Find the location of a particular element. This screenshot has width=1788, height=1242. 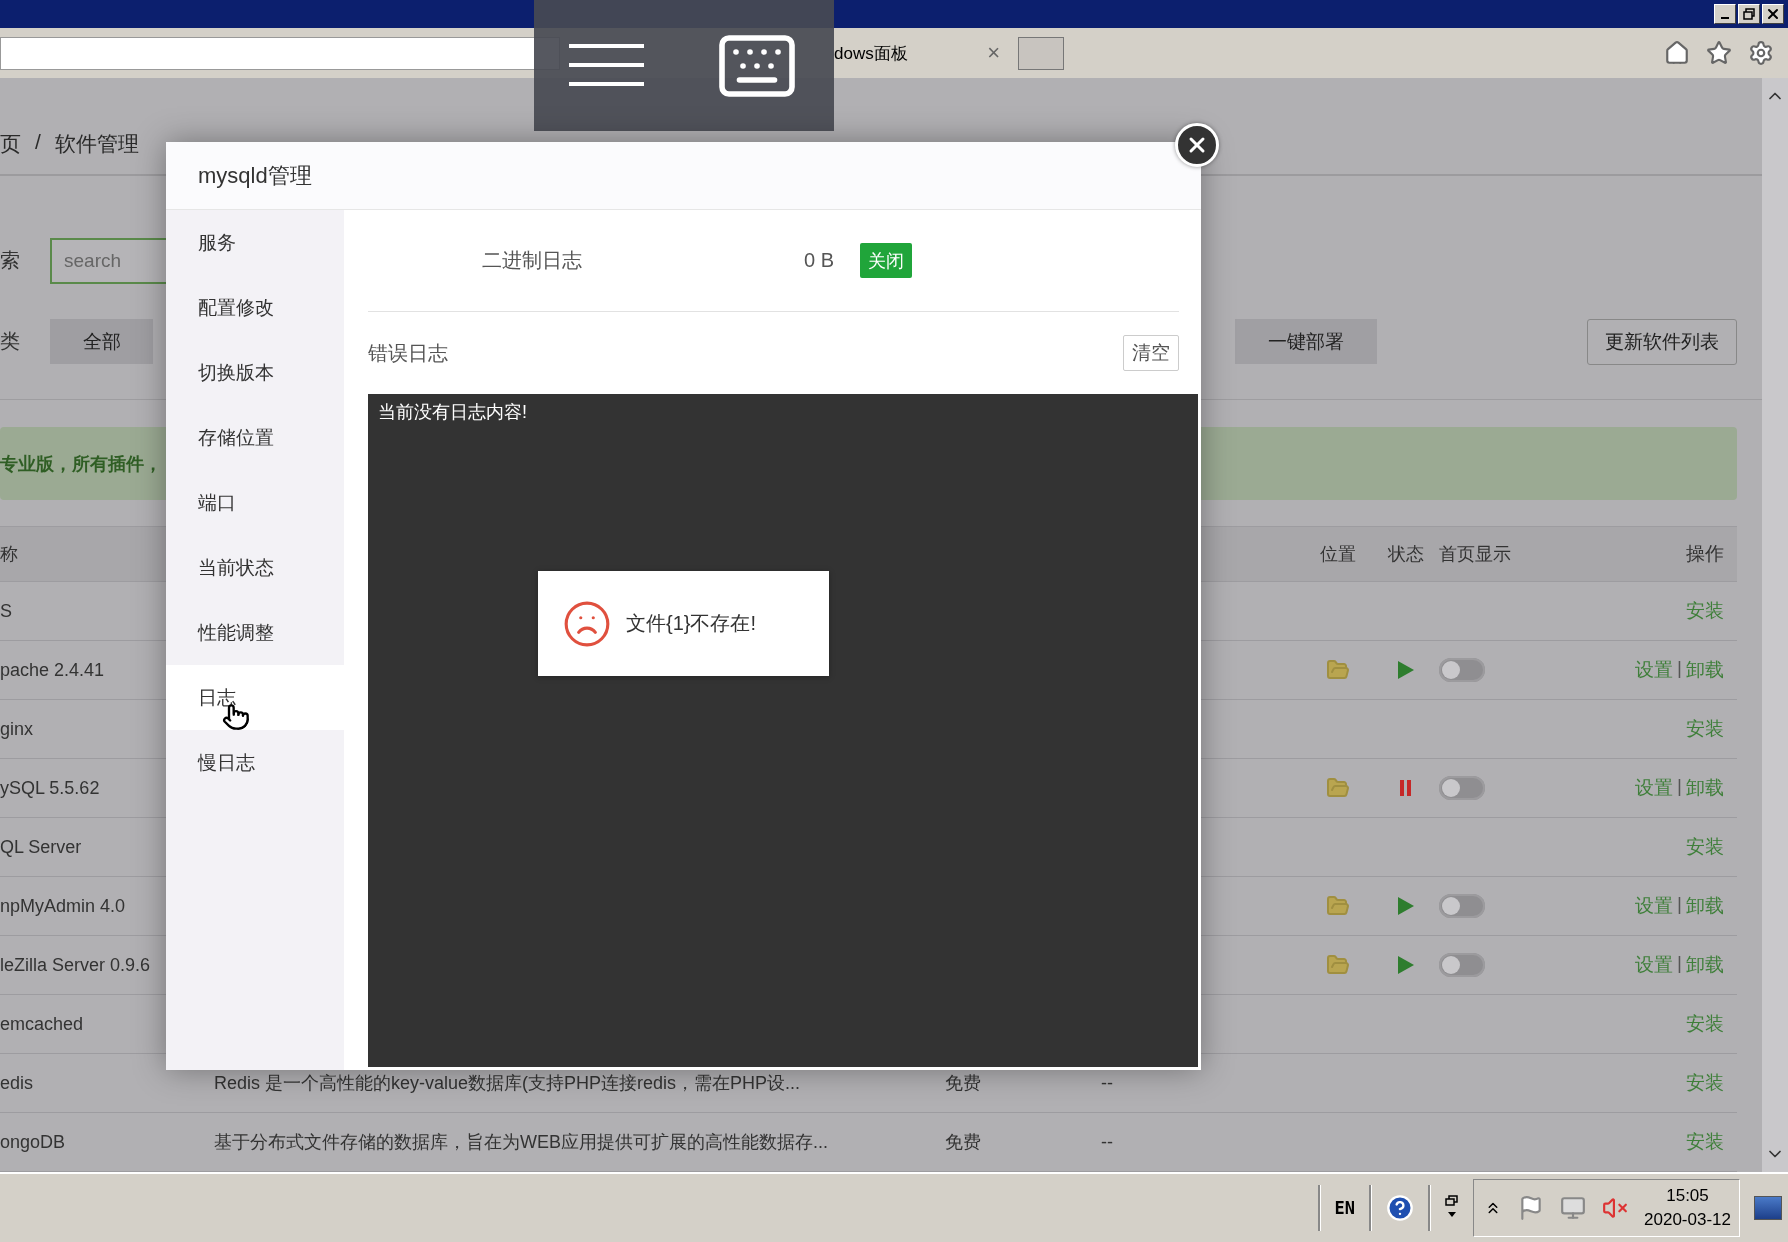

binary-log-size: 0 B is located at coordinates (820, 260).